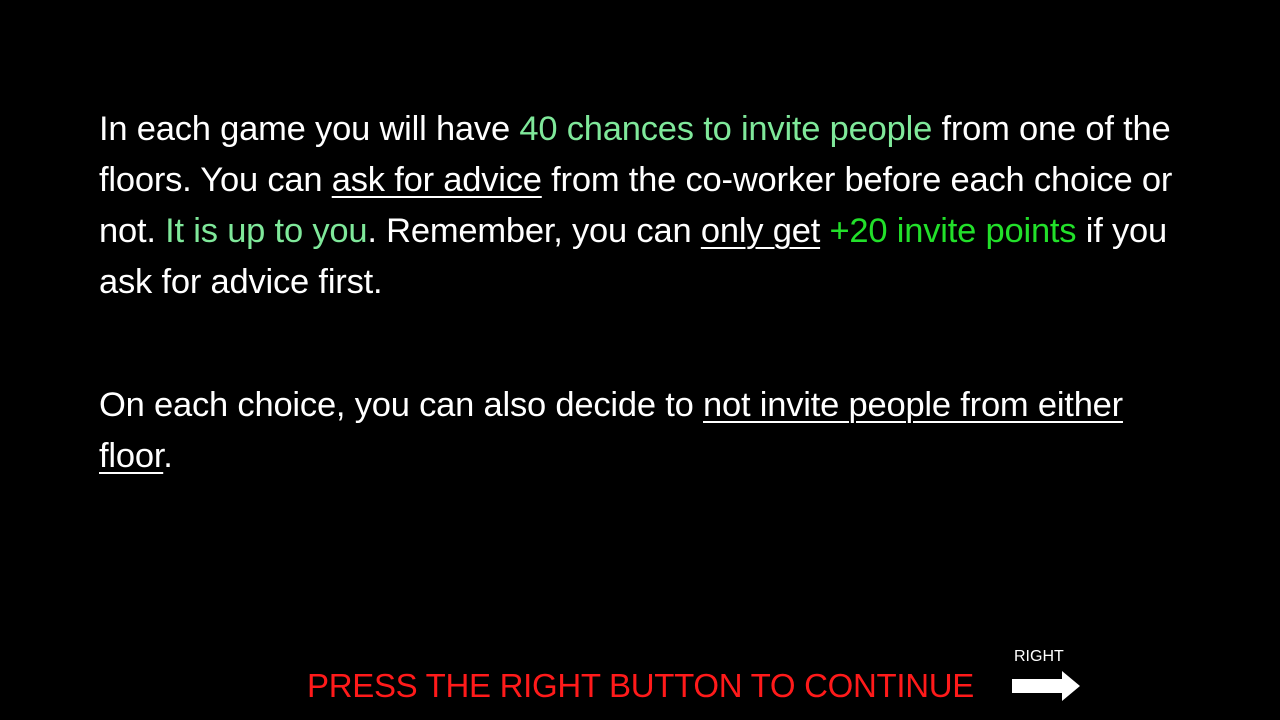 Image resolution: width=1280 pixels, height=720 pixels. What do you see at coordinates (401, 405) in the screenshot?
I see `p2-text: On each choice, you can also decide to` at bounding box center [401, 405].